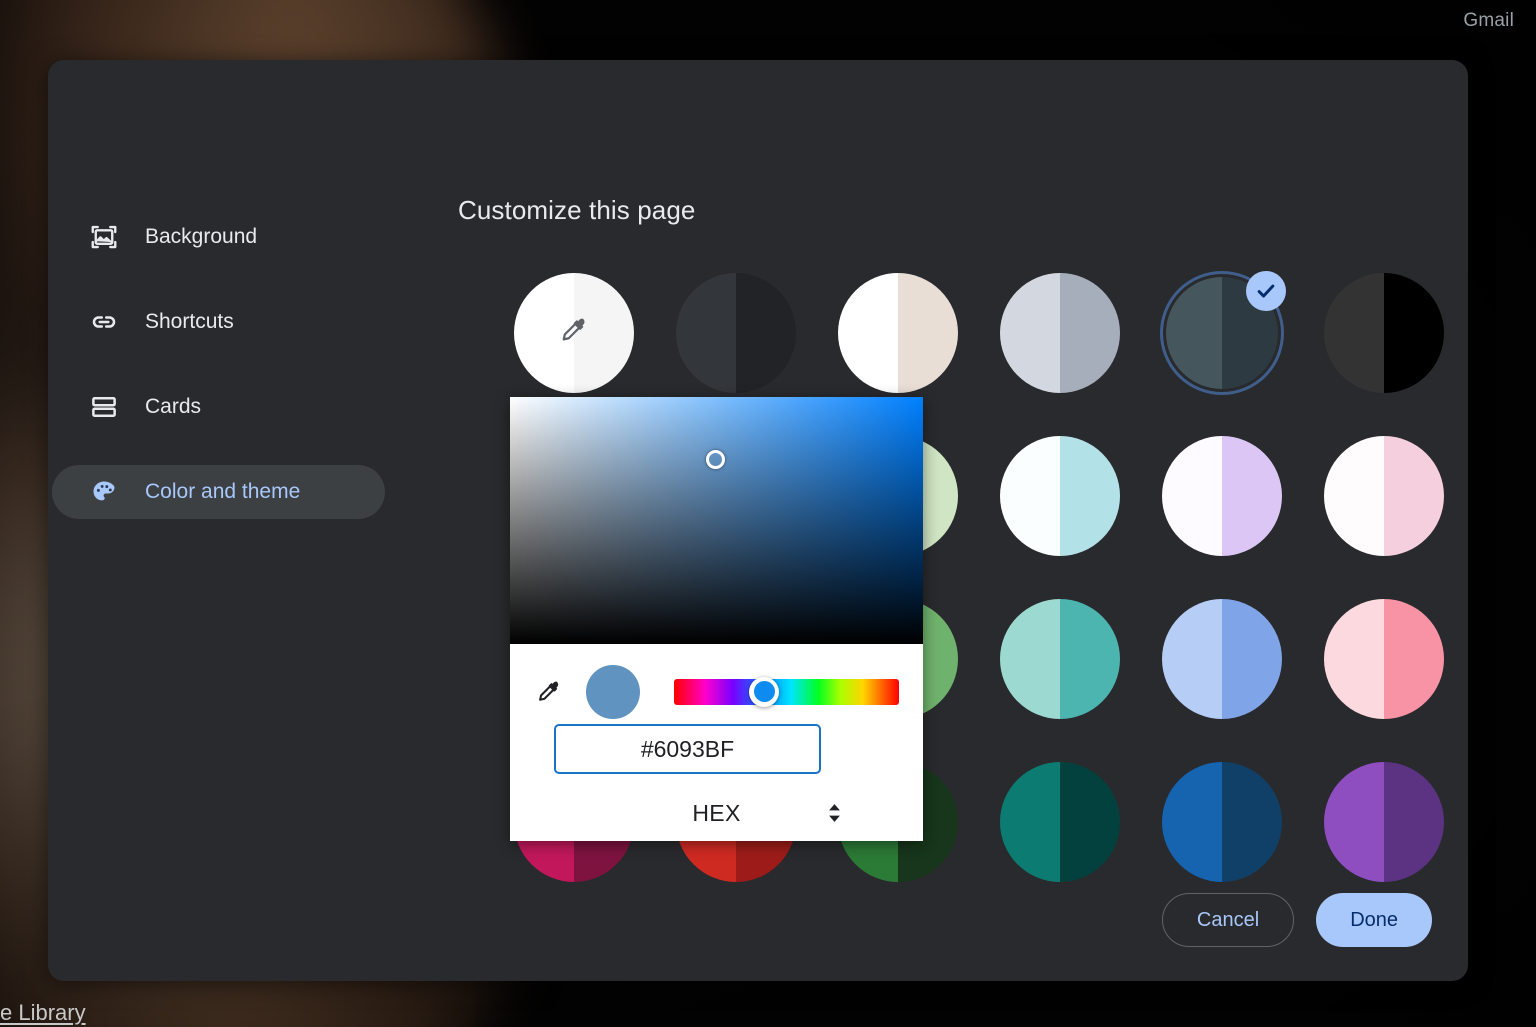  I want to click on theme-swatch-custom-color-picker, so click(574, 333).